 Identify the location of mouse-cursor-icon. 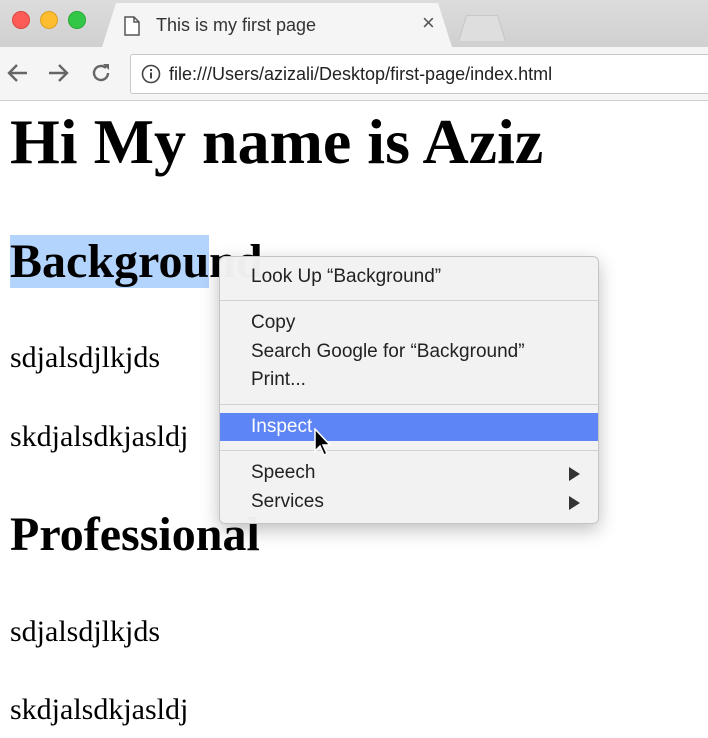
(323, 444).